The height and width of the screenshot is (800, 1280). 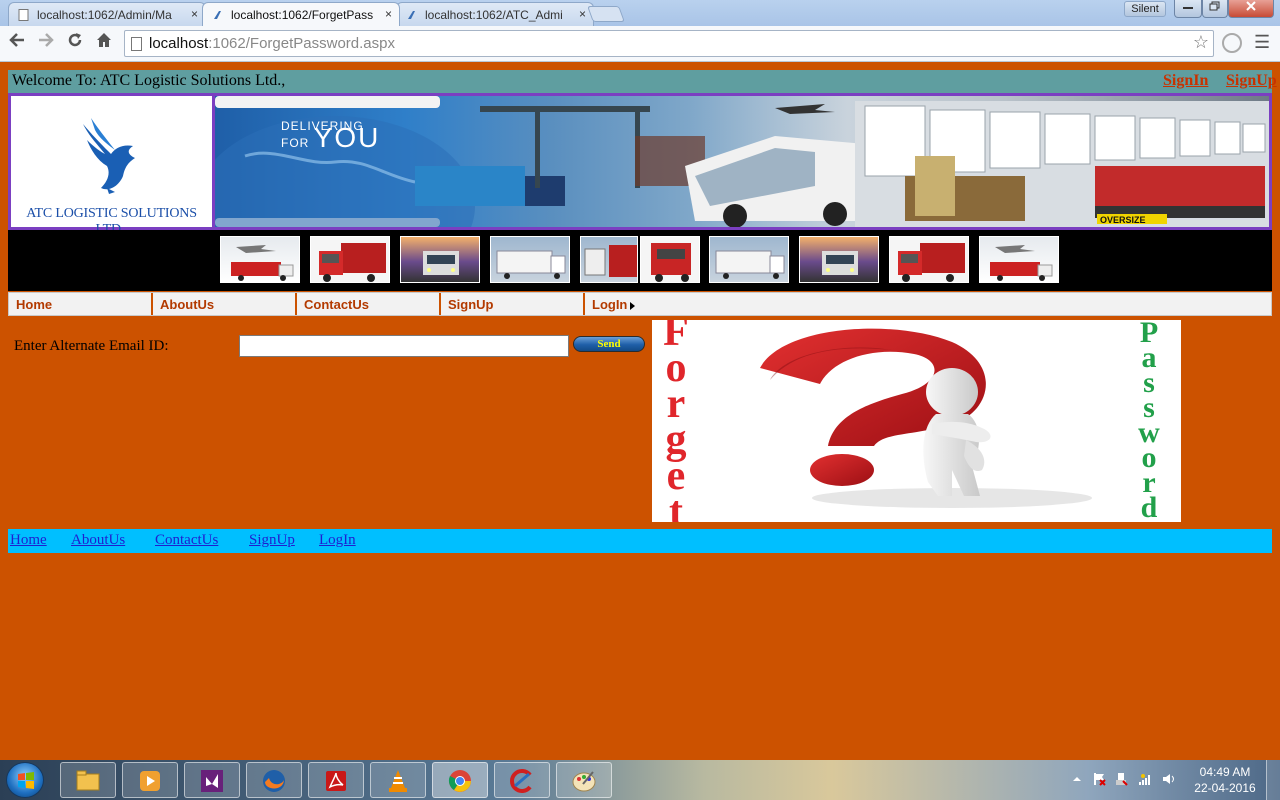 I want to click on media-player-icon, so click(x=150, y=781).